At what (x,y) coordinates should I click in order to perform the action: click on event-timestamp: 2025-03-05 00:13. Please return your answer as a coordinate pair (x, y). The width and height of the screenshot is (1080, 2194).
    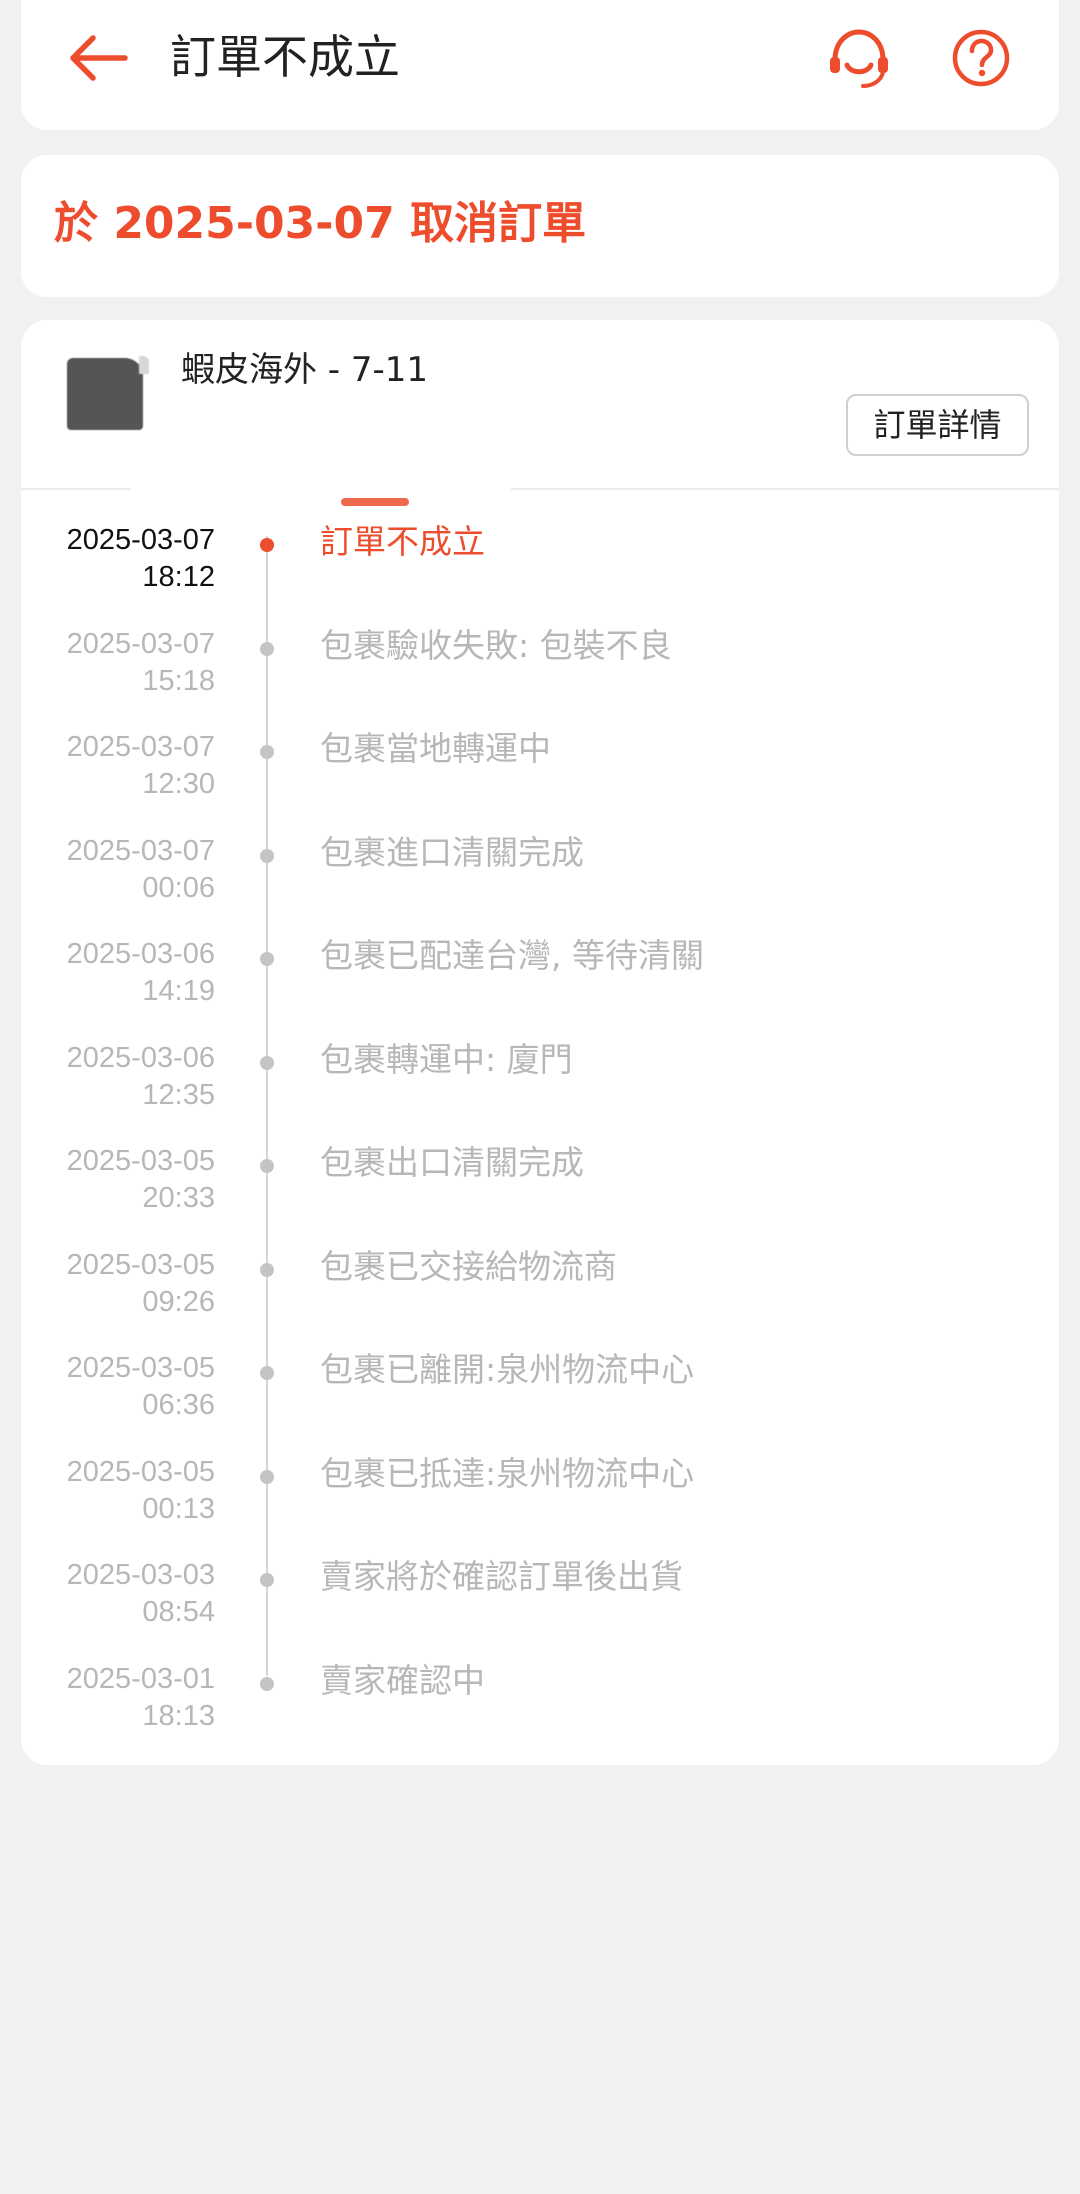
    Looking at the image, I should click on (141, 1491).